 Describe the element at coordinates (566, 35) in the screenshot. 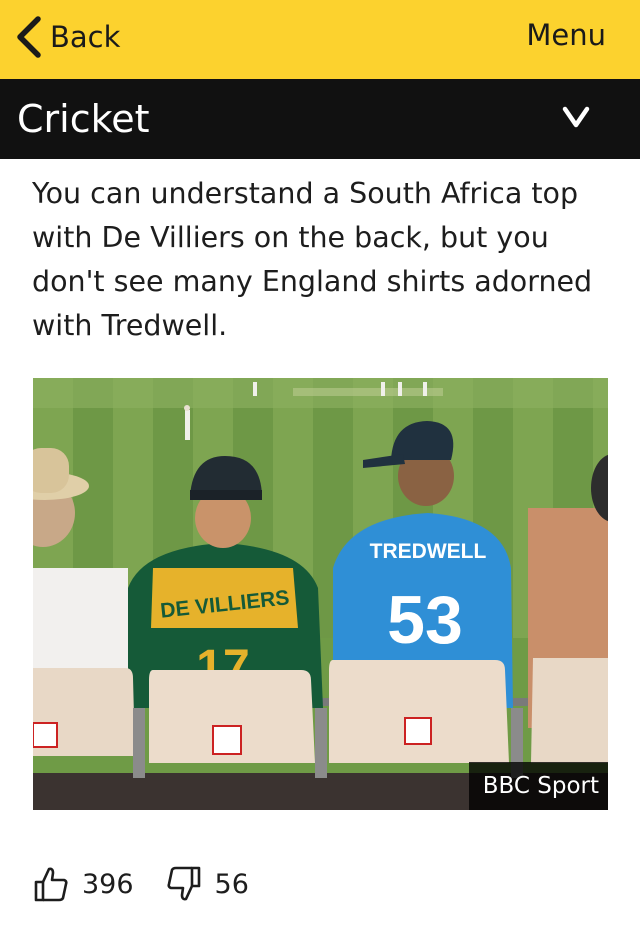

I see `menu-button: Menu` at that location.